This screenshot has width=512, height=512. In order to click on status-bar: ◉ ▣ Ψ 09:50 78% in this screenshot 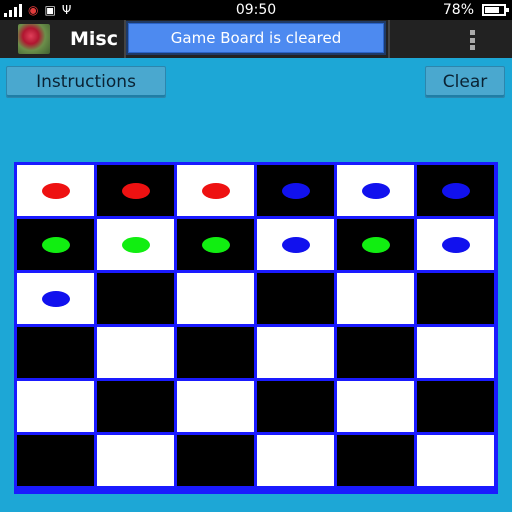, I will do `click(256, 10)`.